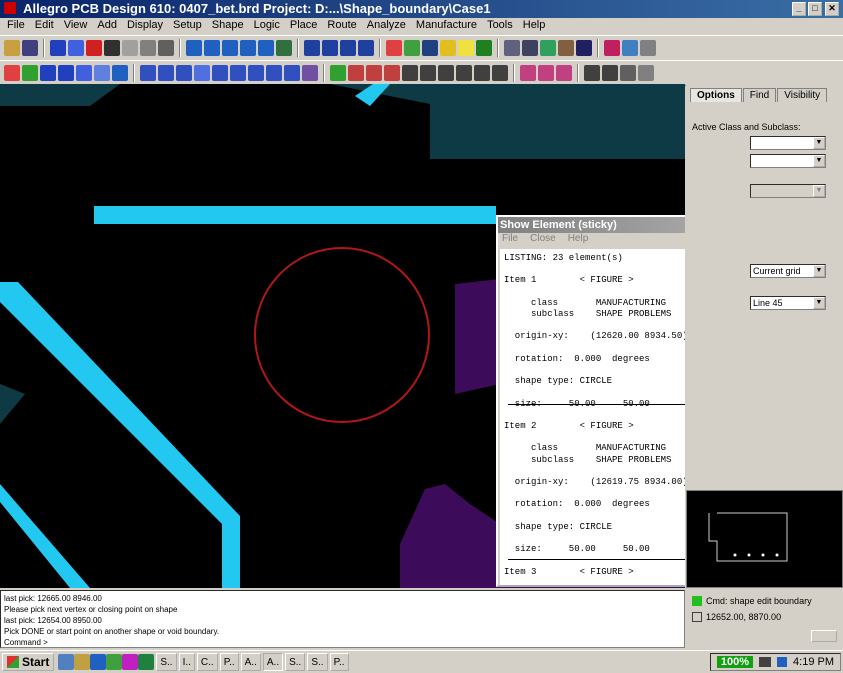  I want to click on menu-file: File, so click(16, 26).